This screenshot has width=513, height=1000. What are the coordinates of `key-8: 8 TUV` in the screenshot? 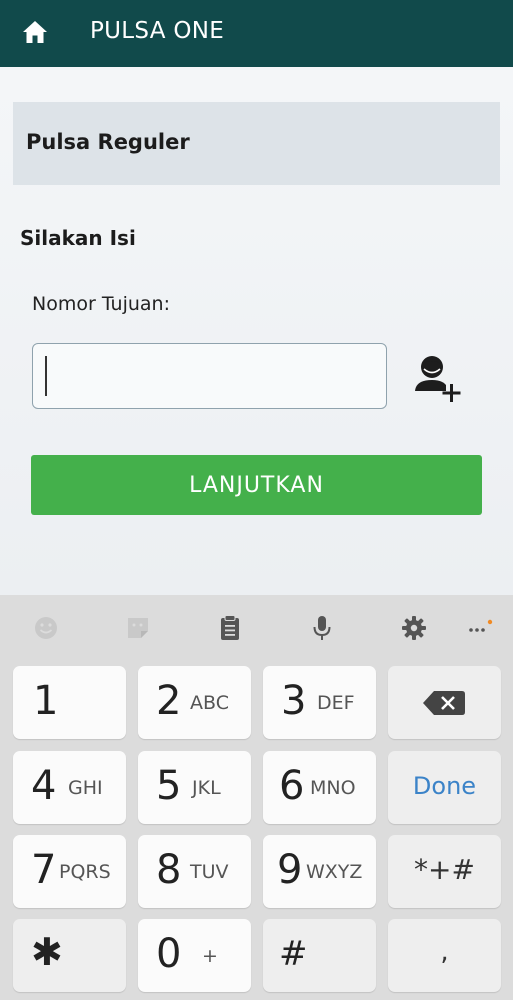 It's located at (194, 871).